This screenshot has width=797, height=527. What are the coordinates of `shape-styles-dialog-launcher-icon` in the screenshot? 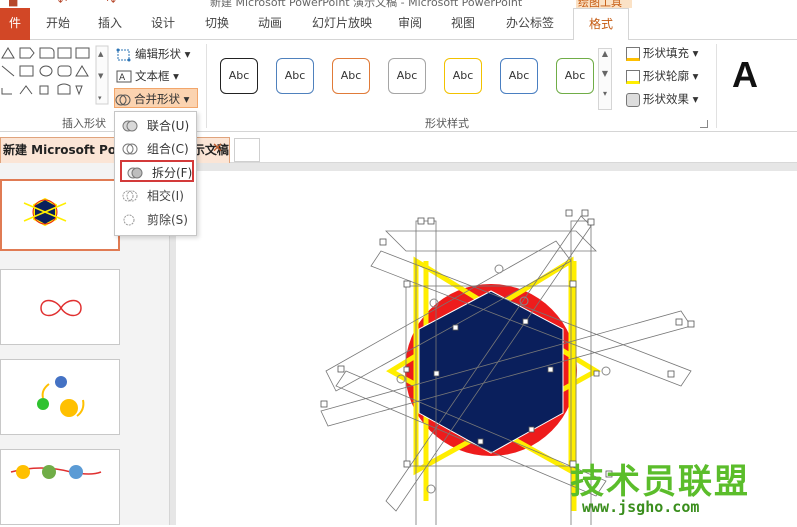 It's located at (704, 124).